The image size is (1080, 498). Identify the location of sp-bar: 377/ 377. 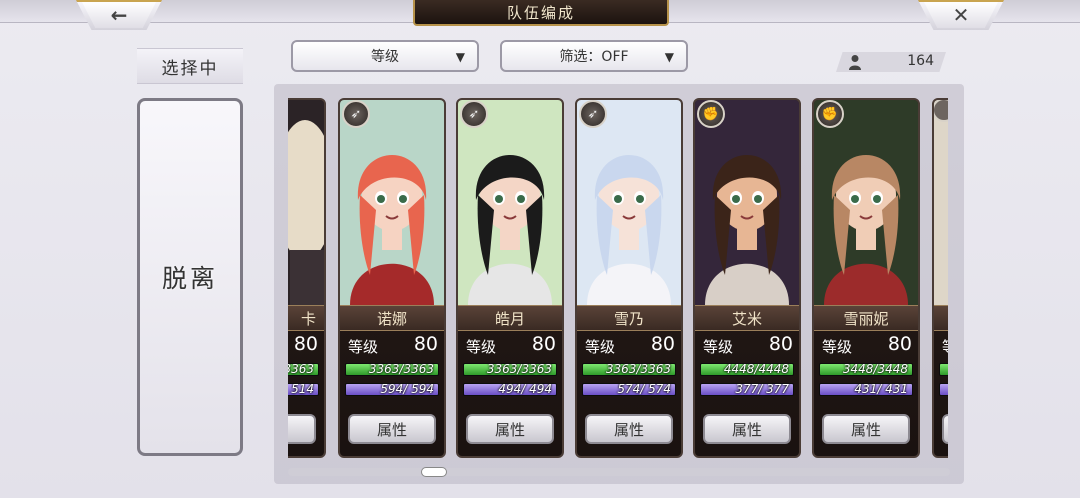
(747, 389).